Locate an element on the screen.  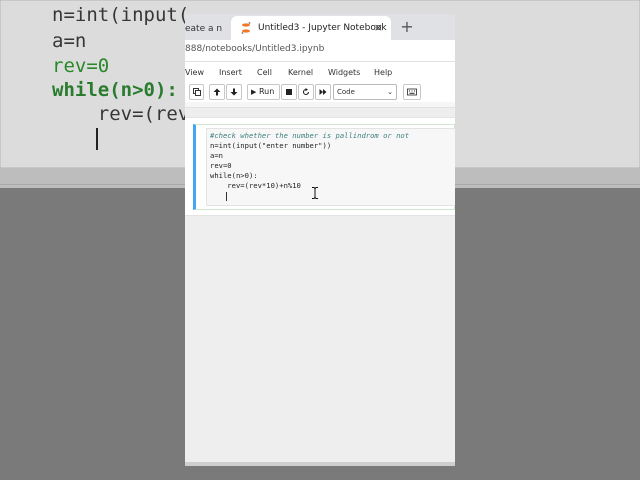
restart-run-all-button is located at coordinates (323, 92).